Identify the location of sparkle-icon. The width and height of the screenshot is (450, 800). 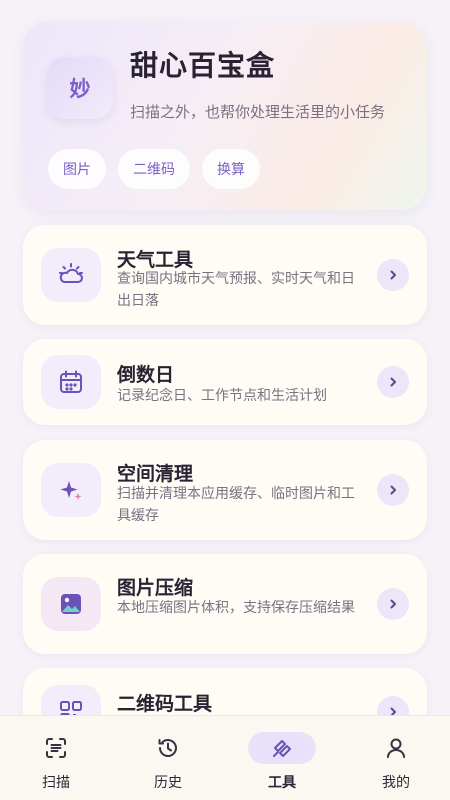
(71, 490).